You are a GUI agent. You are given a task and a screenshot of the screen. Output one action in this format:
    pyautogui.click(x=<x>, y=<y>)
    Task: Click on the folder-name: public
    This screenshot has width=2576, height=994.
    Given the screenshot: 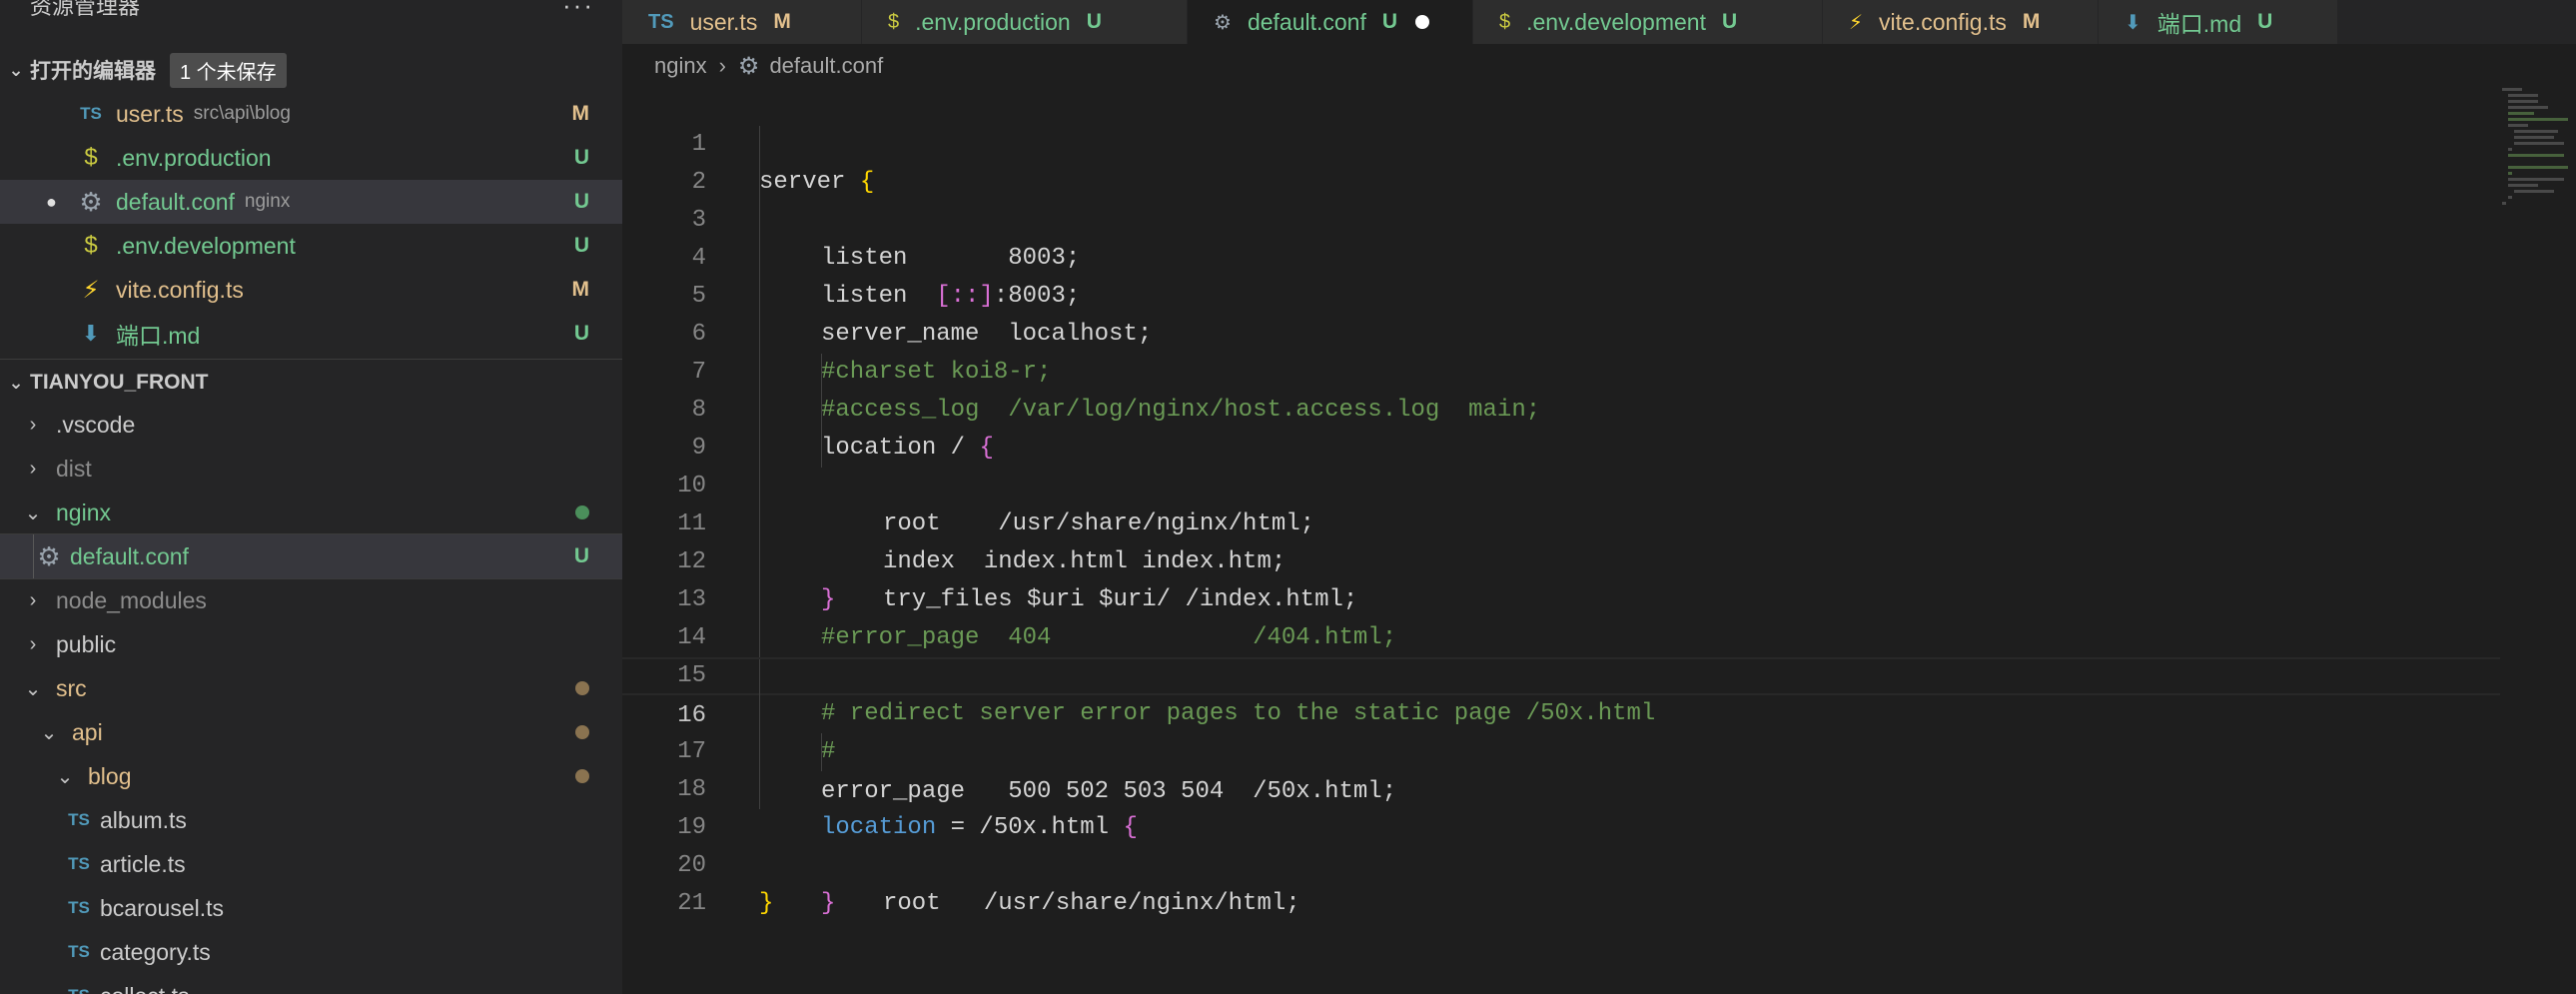 What is the action you would take?
    pyautogui.click(x=87, y=644)
    